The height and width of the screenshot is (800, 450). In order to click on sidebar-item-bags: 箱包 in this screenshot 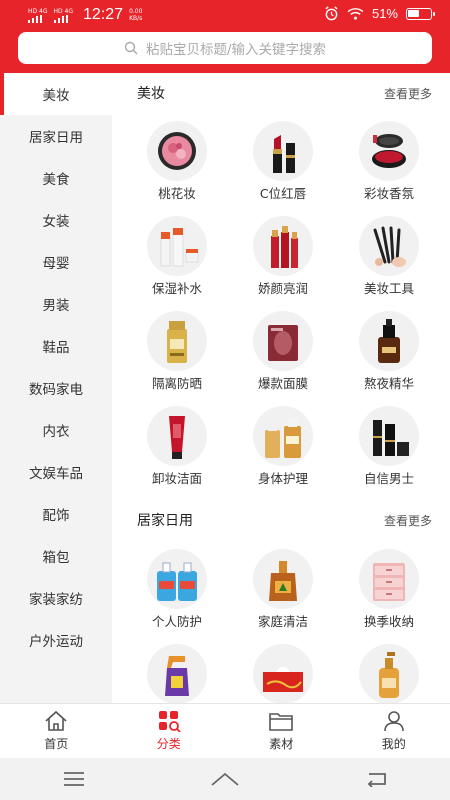, I will do `click(56, 556)`.